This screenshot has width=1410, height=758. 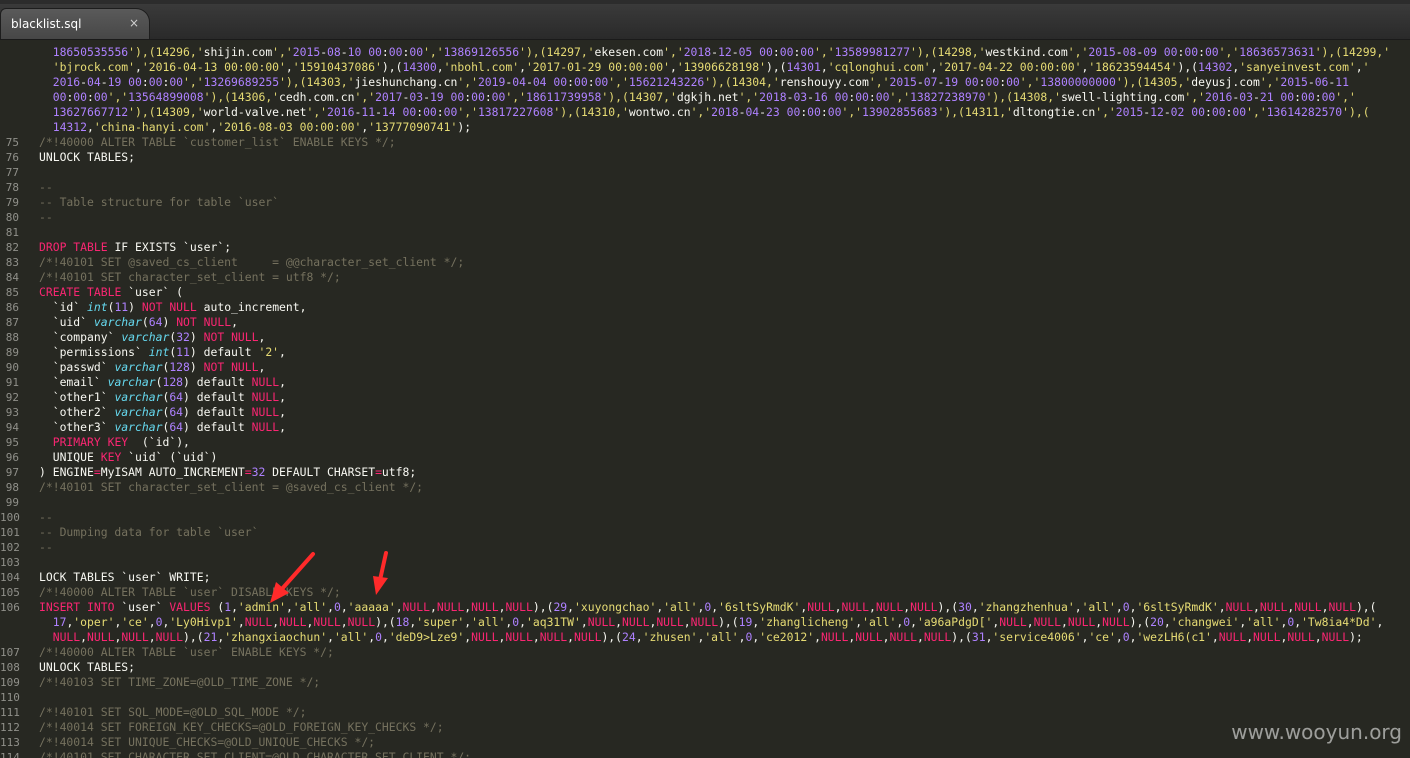 What do you see at coordinates (705, 22) in the screenshot?
I see `tab-bar: blacklist.sql ×` at bounding box center [705, 22].